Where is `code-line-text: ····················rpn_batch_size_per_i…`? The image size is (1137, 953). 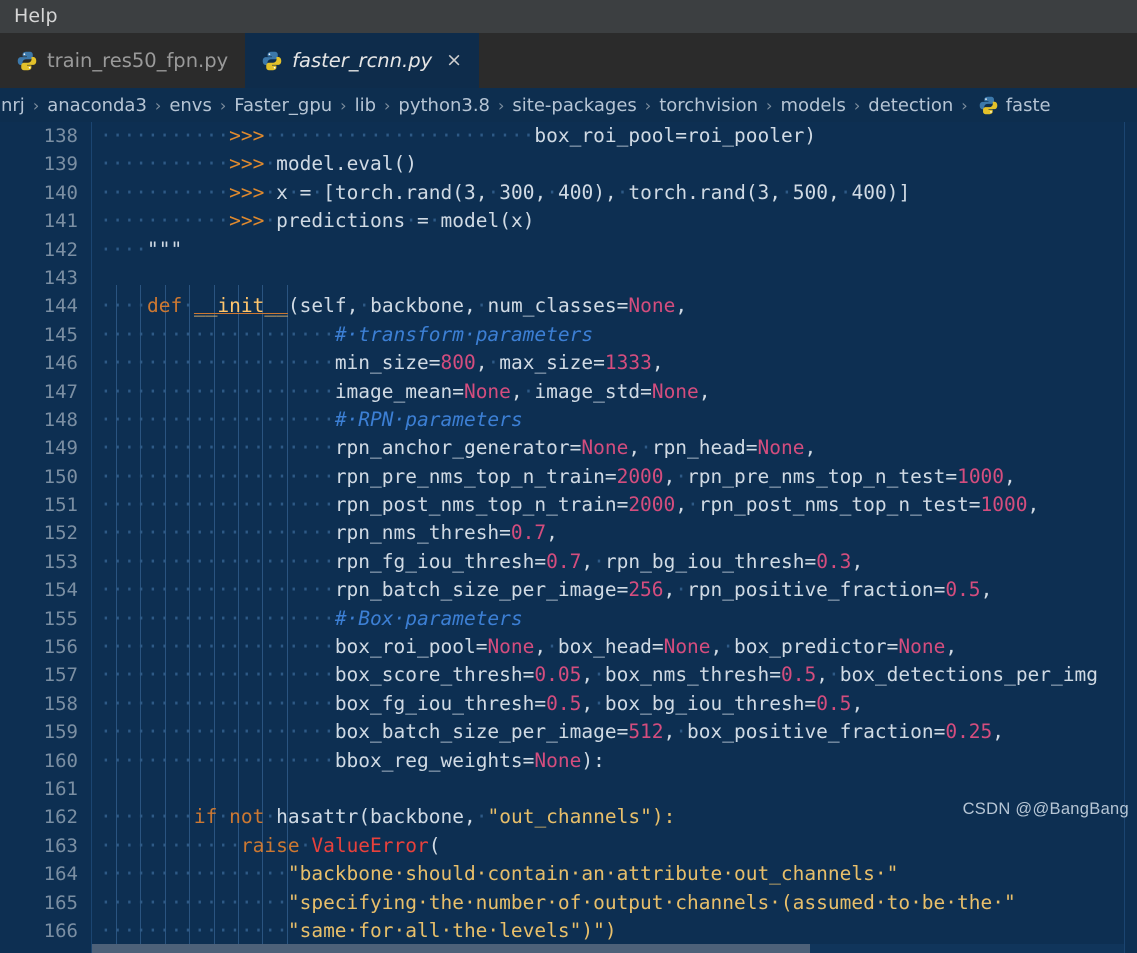
code-line-text: ····················rpn_batch_size_per_i… is located at coordinates (546, 590).